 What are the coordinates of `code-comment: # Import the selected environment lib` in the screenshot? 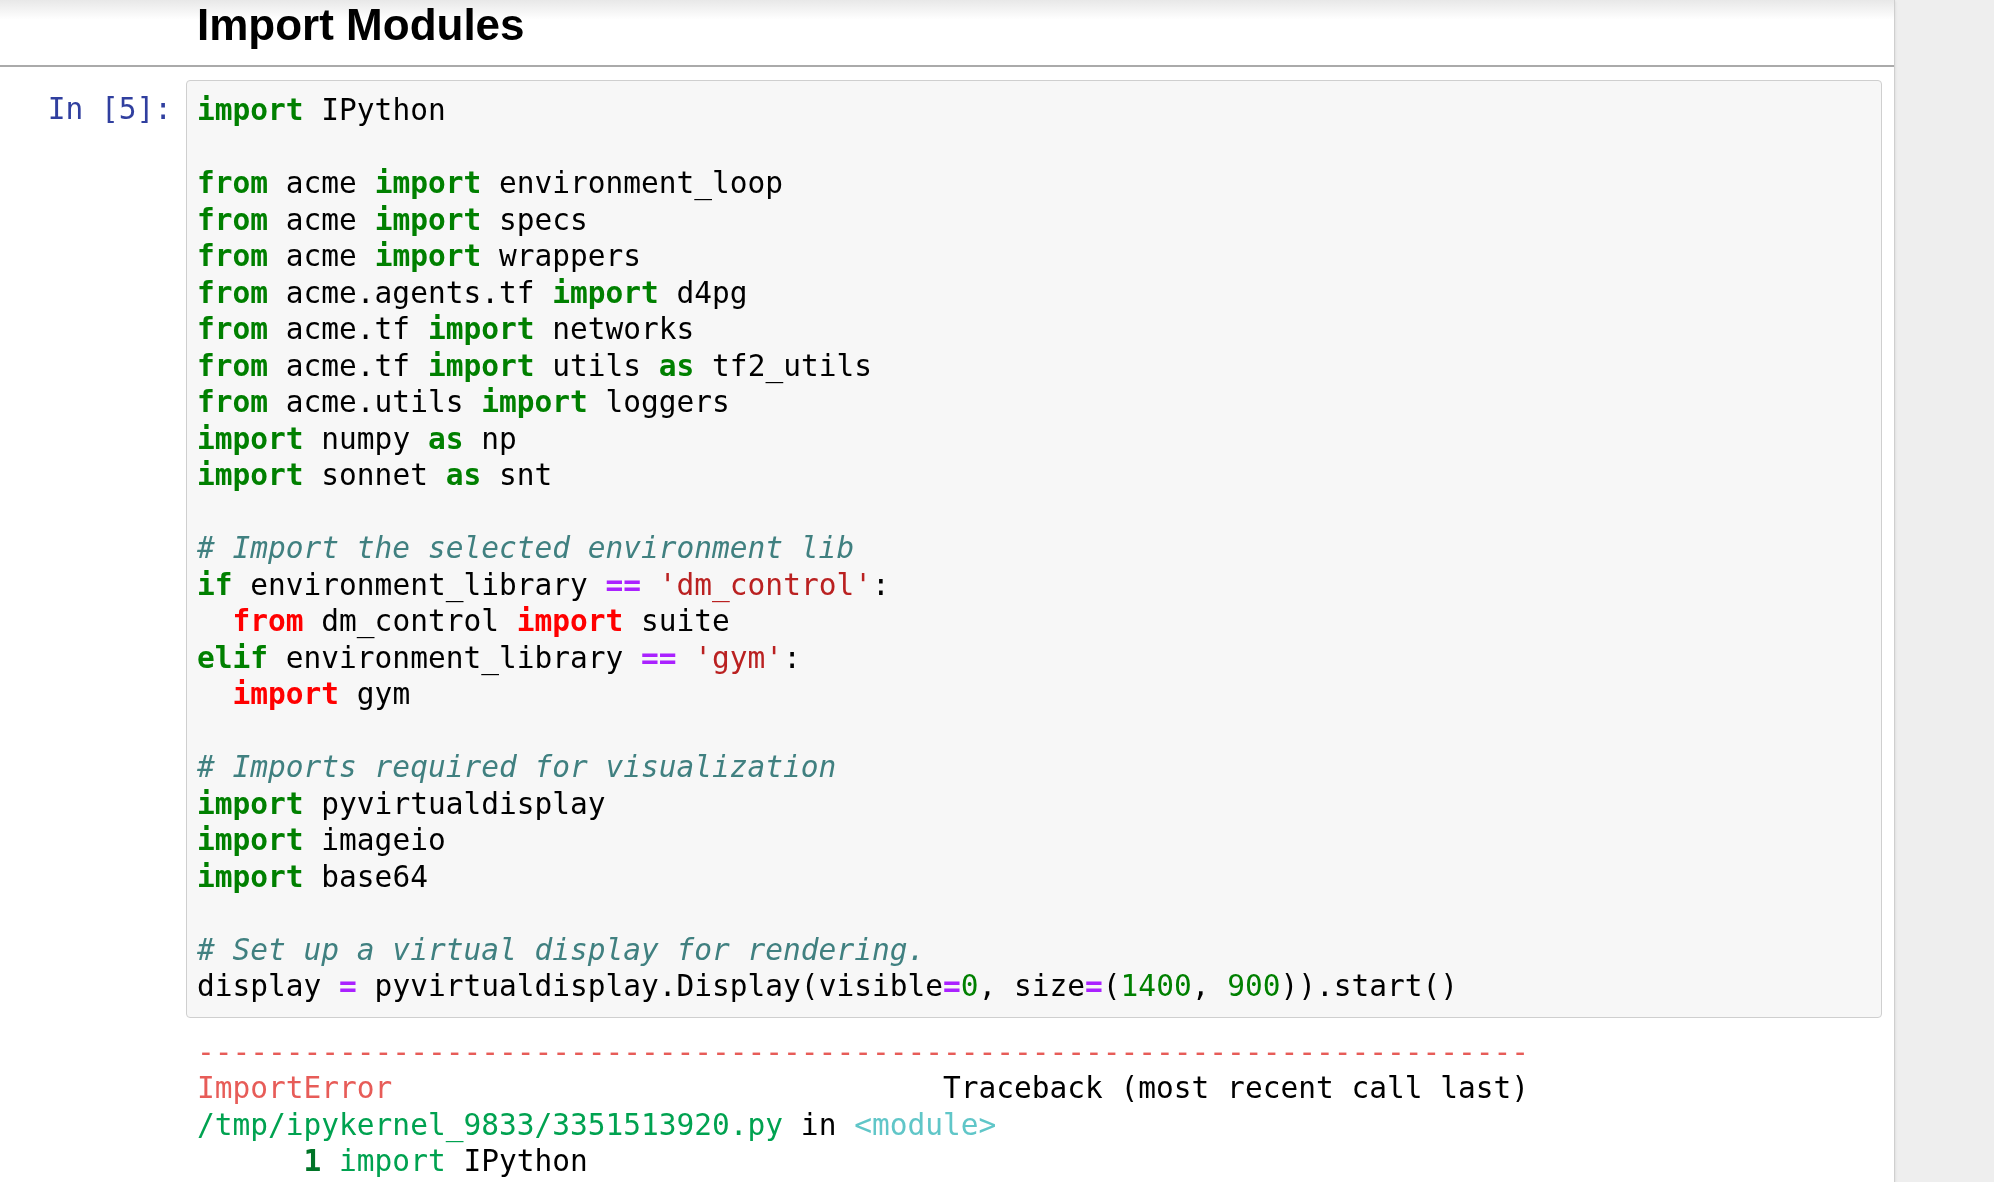 It's located at (526, 548).